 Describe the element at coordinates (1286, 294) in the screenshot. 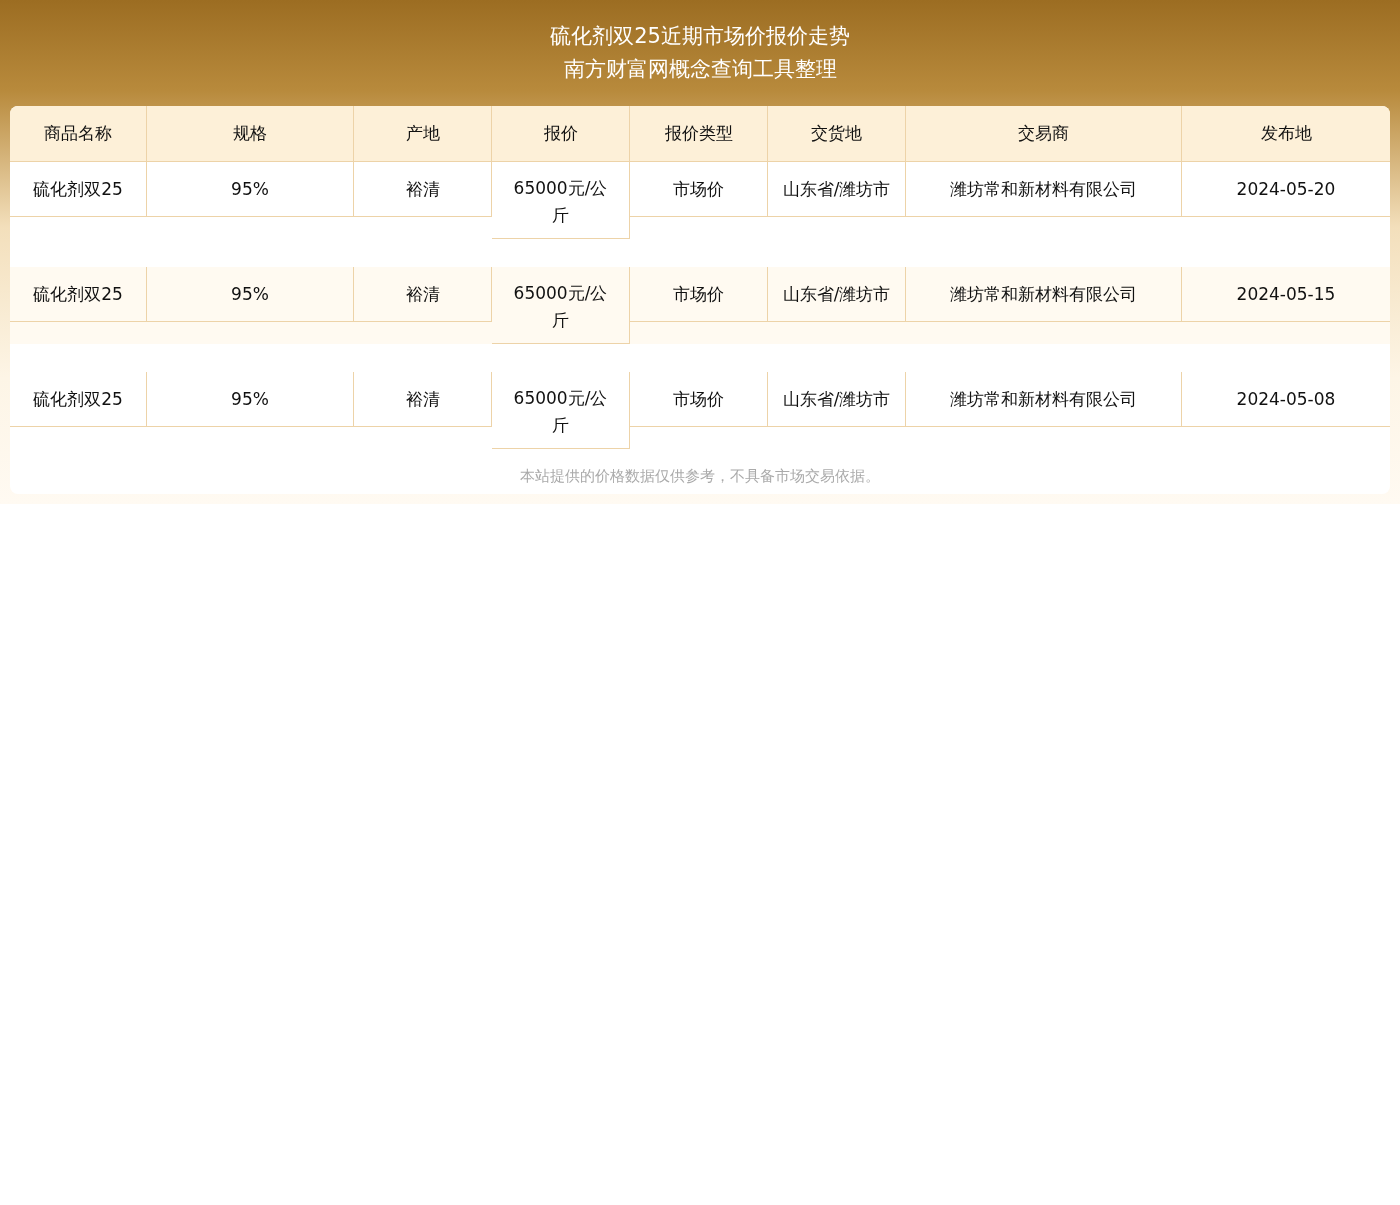

I see `table-cell: 2024-05-15` at that location.